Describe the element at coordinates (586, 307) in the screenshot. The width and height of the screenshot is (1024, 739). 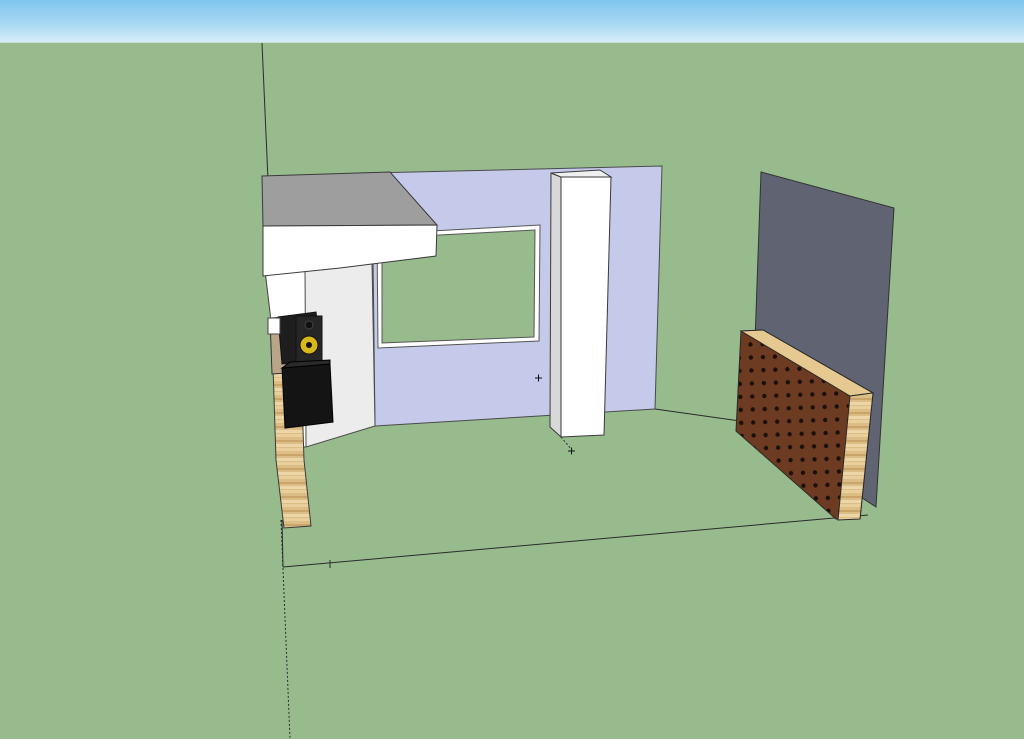
I see `column-front` at that location.